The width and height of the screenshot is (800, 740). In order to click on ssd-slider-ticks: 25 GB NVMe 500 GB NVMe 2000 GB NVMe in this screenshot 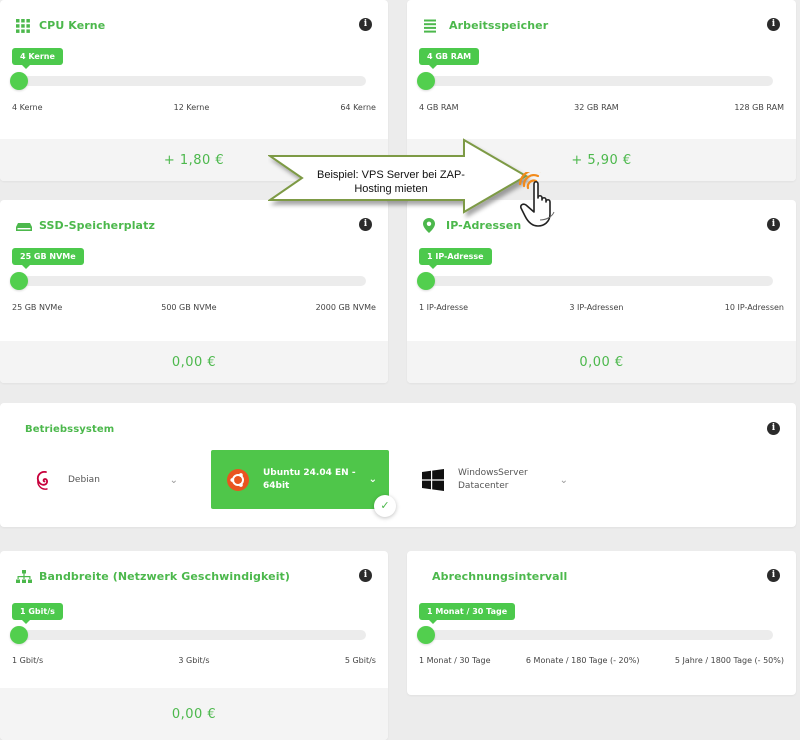, I will do `click(194, 307)`.